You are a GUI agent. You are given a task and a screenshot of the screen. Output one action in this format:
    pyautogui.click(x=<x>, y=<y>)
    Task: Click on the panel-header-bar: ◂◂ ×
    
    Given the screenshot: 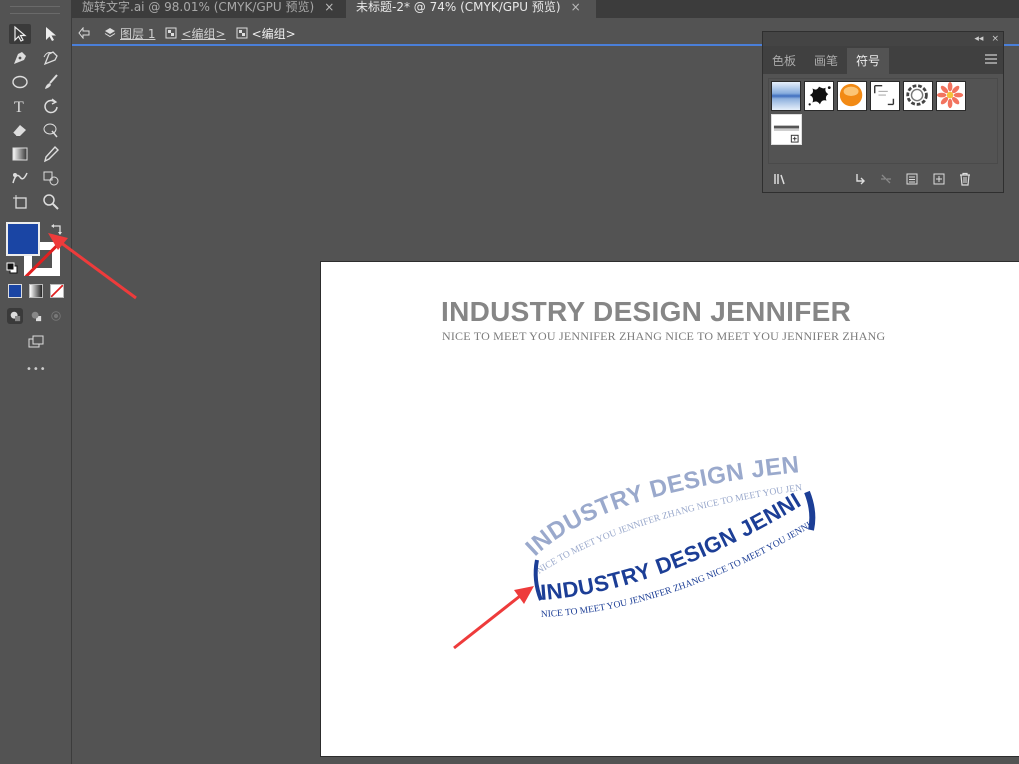 What is the action you would take?
    pyautogui.click(x=883, y=39)
    